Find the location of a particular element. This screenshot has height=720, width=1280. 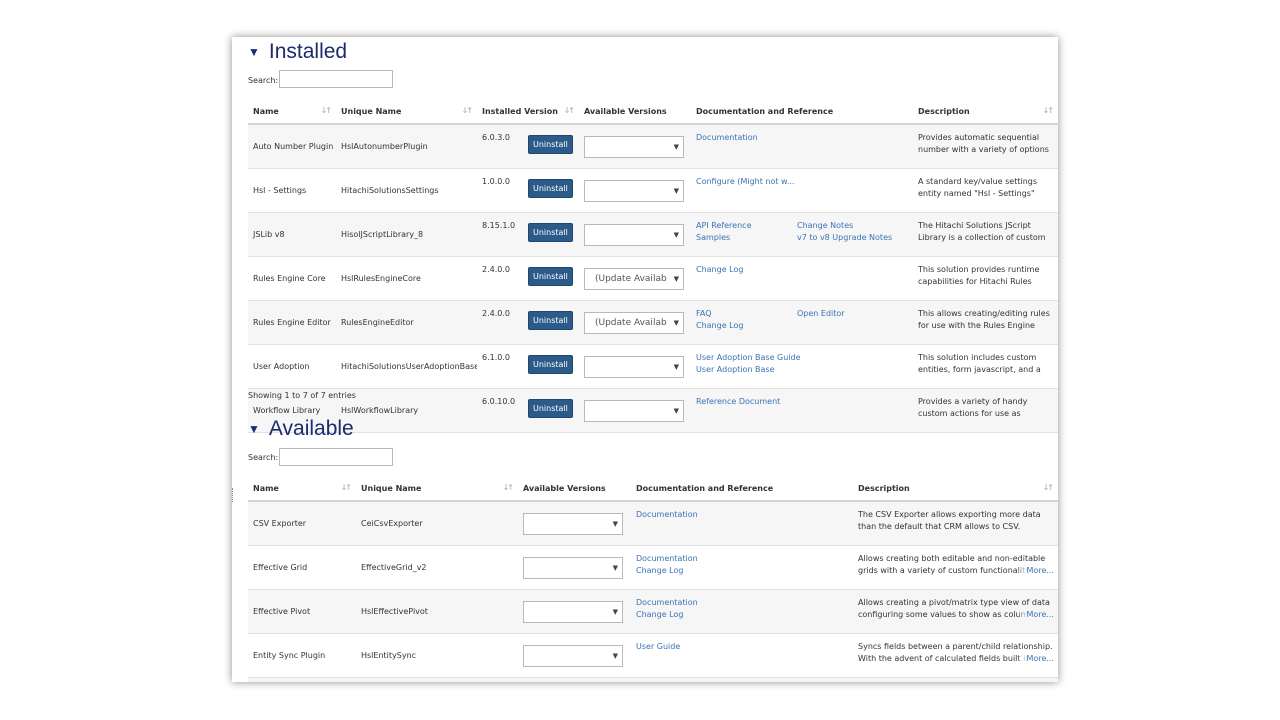

available-section-header: ▼ Available is located at coordinates (301, 429).